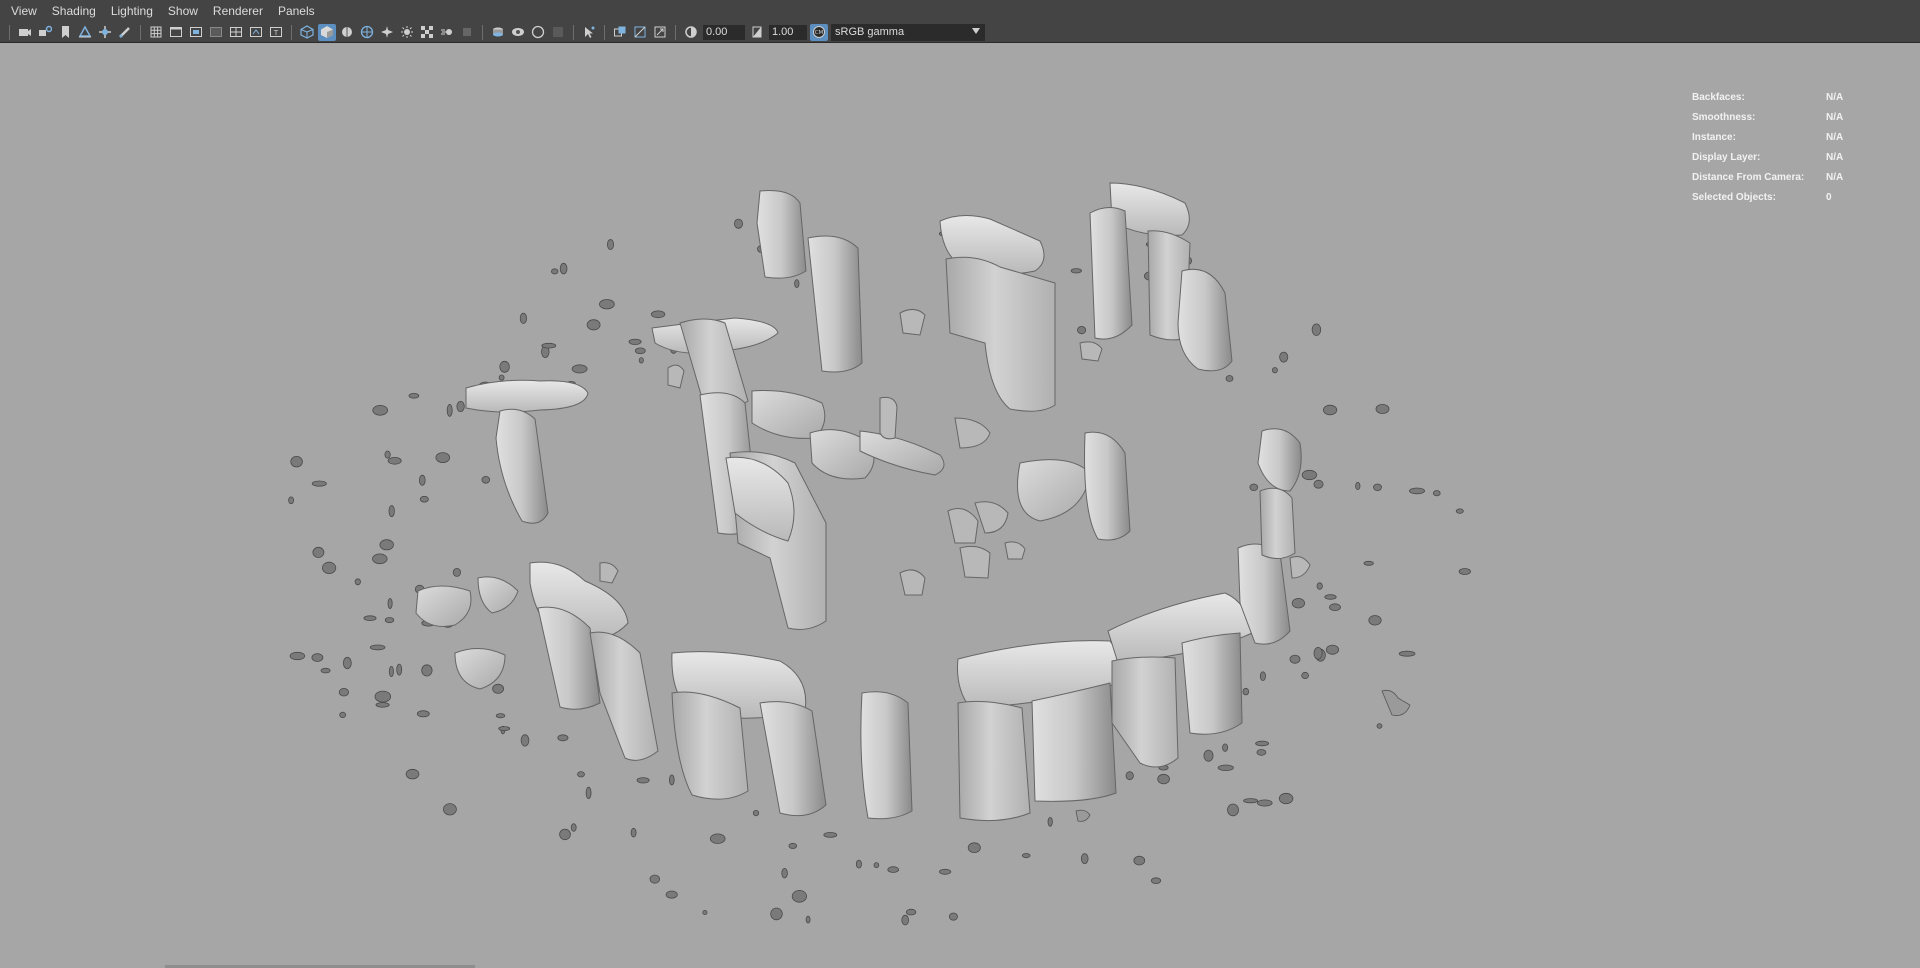 The image size is (1920, 968). I want to click on grease-pencil-icon, so click(125, 32).